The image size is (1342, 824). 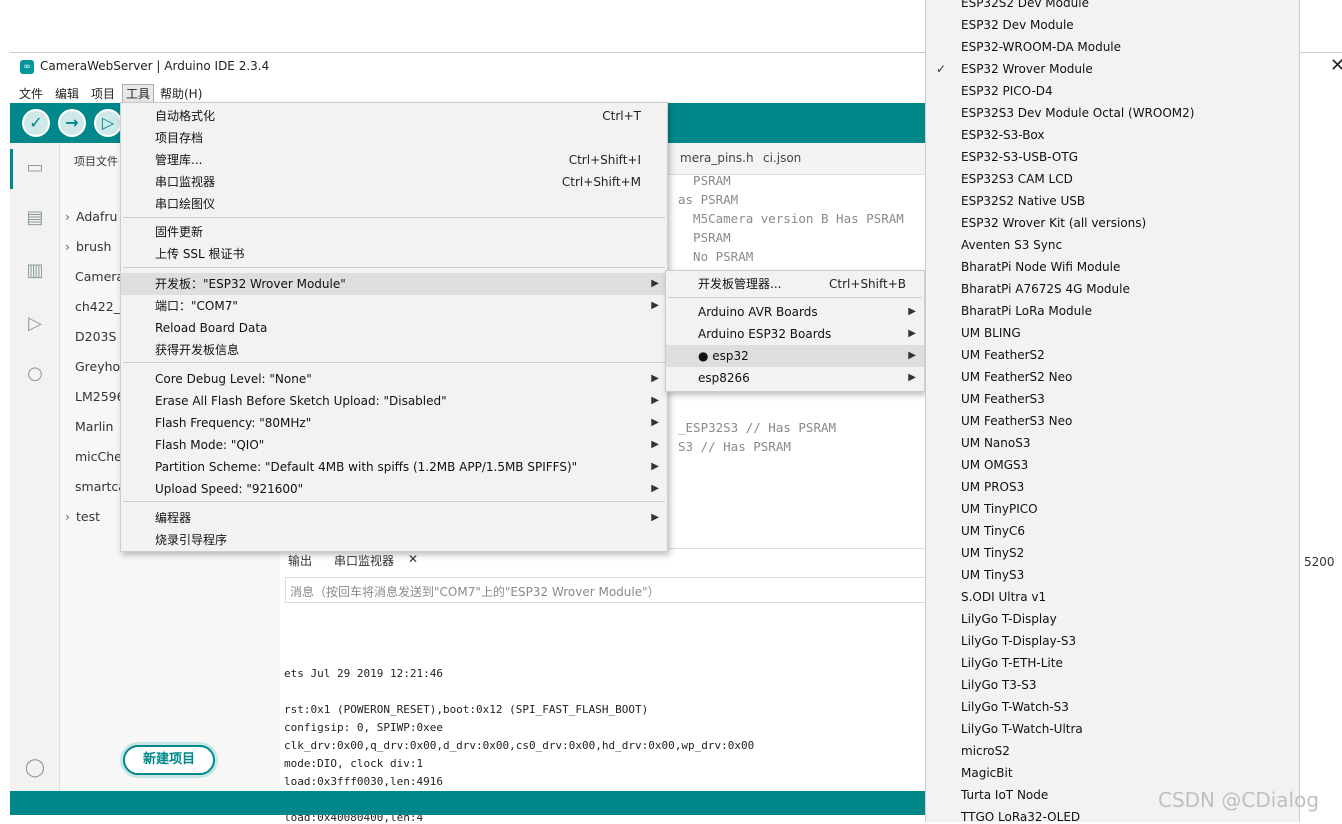 I want to click on menu-tools: 工具, so click(x=138, y=93).